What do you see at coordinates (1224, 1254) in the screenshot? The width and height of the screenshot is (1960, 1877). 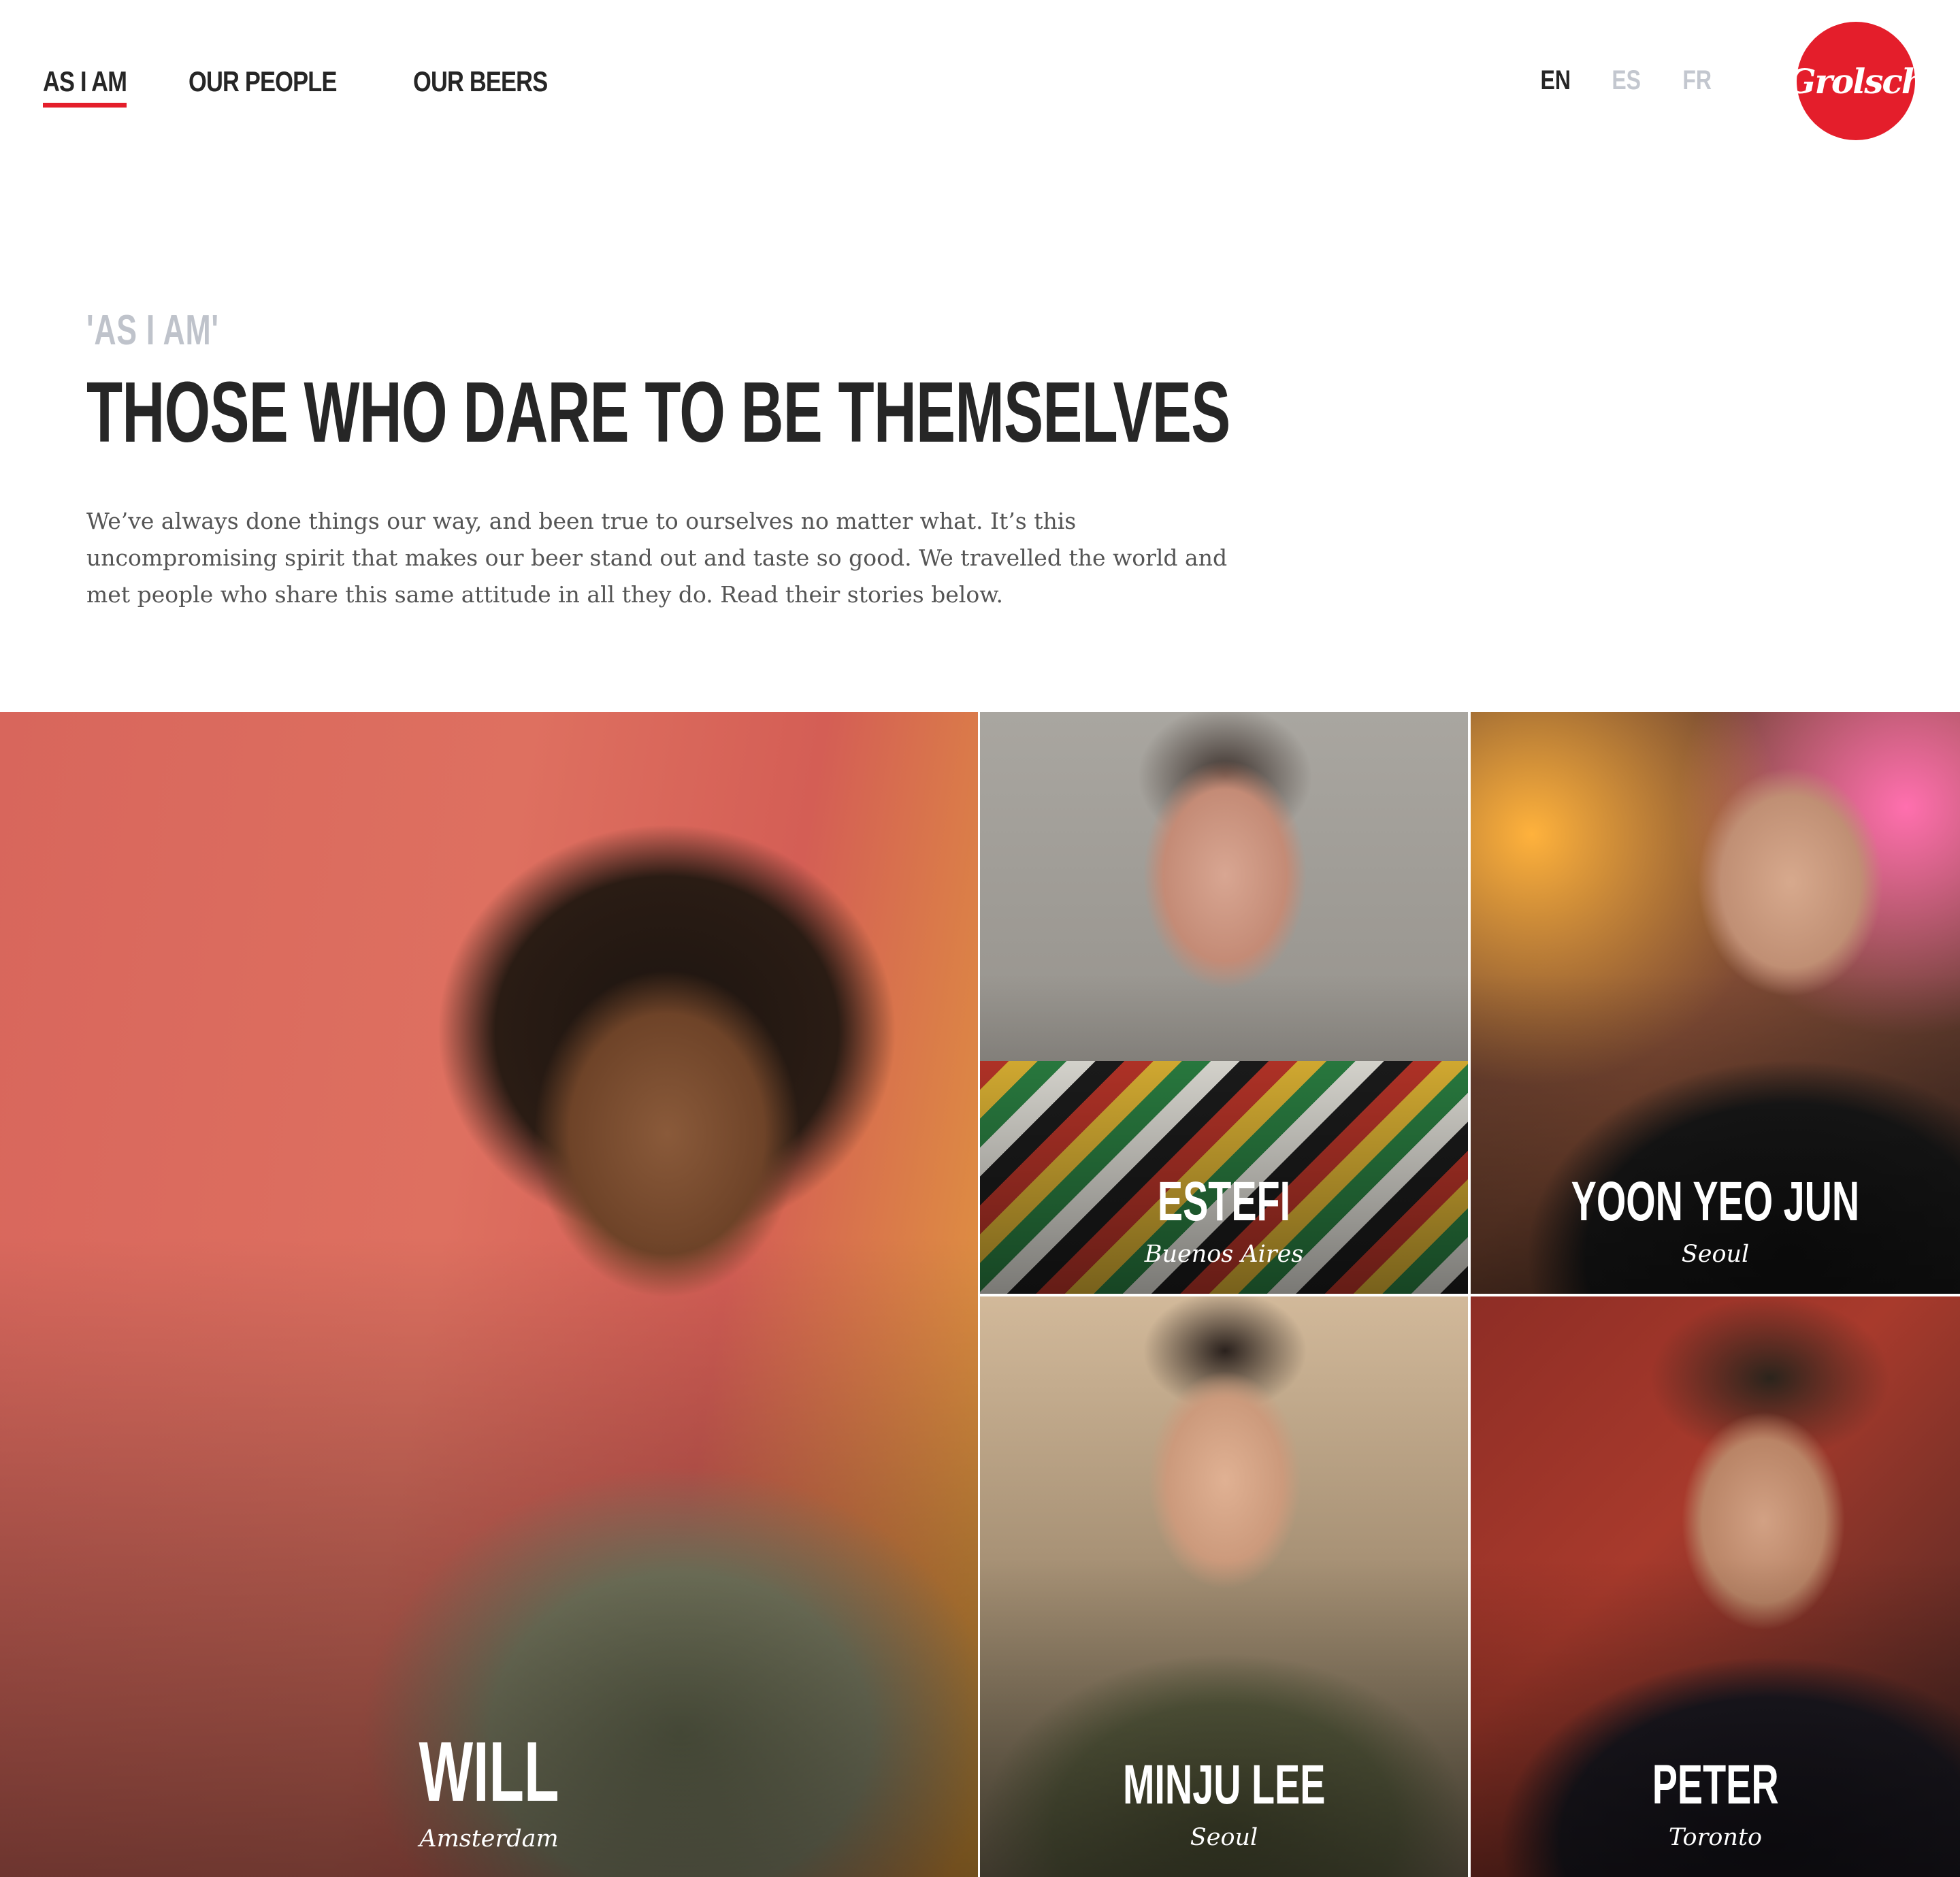 I see `person-city: Buenos Aires` at bounding box center [1224, 1254].